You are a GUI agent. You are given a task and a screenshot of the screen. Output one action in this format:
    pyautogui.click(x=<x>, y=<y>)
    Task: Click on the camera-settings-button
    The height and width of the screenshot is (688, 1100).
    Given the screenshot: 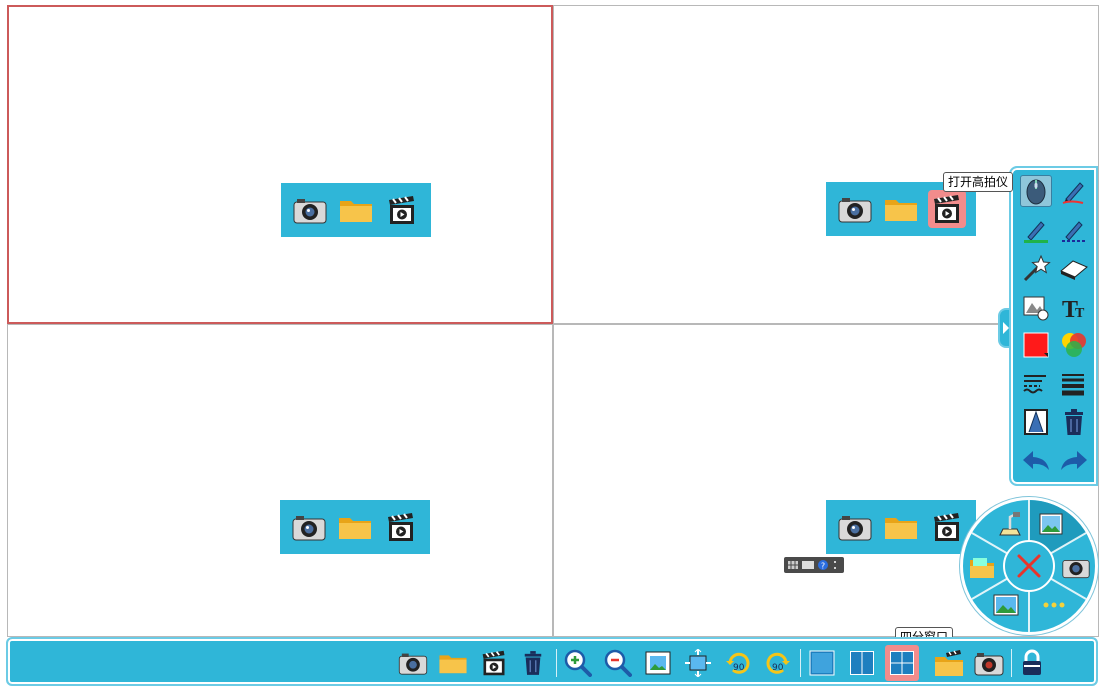 What is the action you would take?
    pyautogui.click(x=989, y=663)
    